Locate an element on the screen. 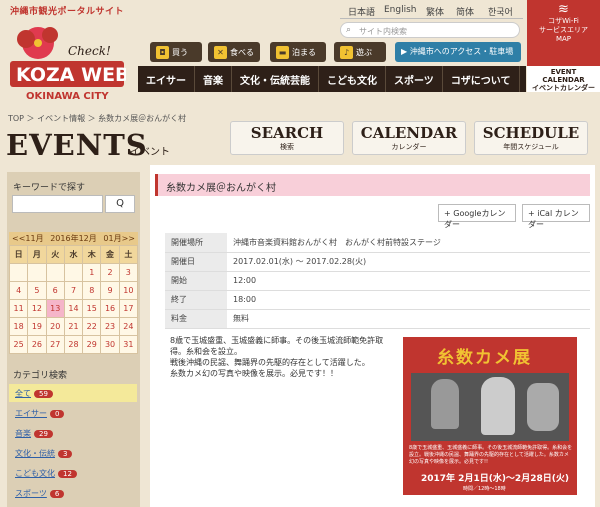  lang-traditional-chinese: 繁体 is located at coordinates (435, 10).